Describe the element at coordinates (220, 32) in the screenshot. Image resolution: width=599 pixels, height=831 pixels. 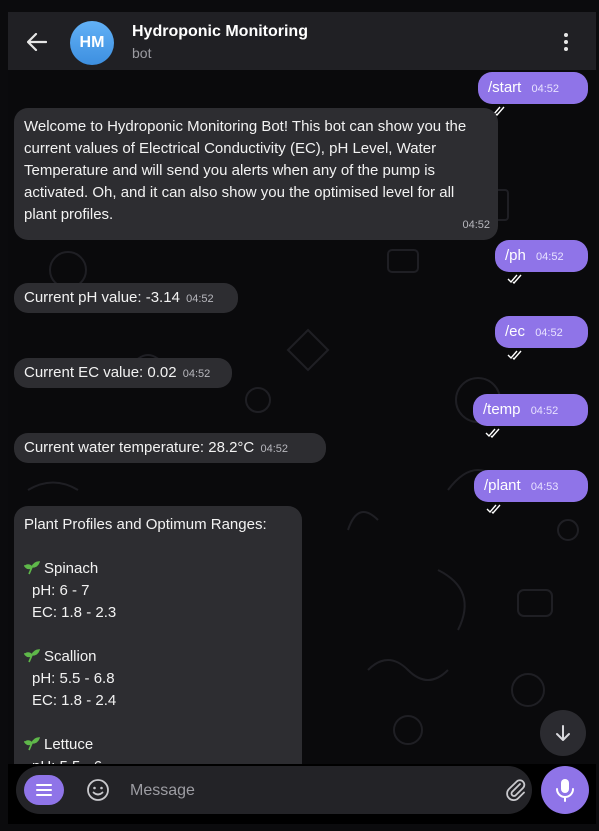
I see `chat-title: Hydroponic Monitoring` at that location.